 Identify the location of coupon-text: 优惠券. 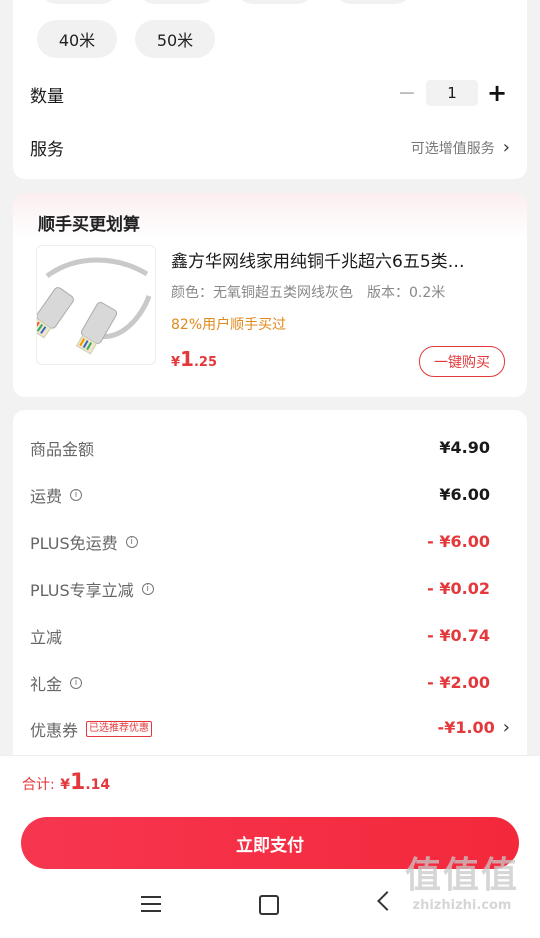
(54, 730).